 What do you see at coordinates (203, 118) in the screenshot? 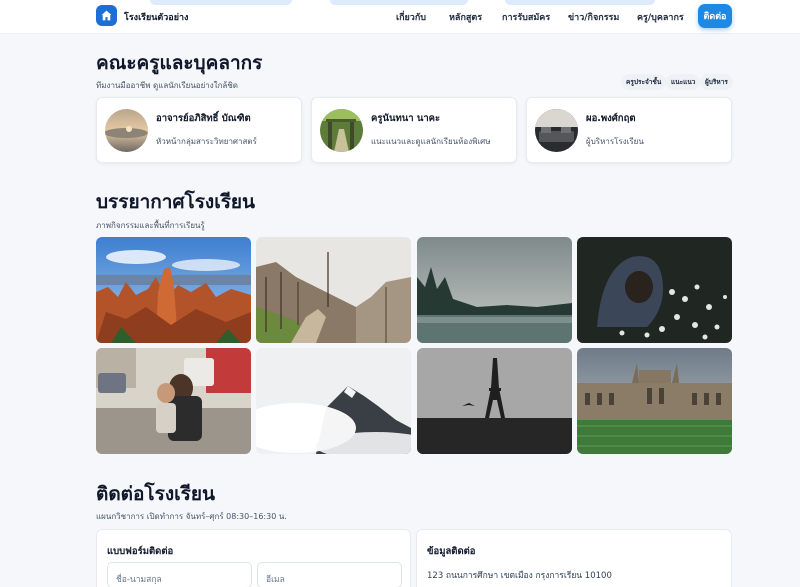
I see `staff-name: อาจารย์อภิสิทธิ์ บัณฑิต` at bounding box center [203, 118].